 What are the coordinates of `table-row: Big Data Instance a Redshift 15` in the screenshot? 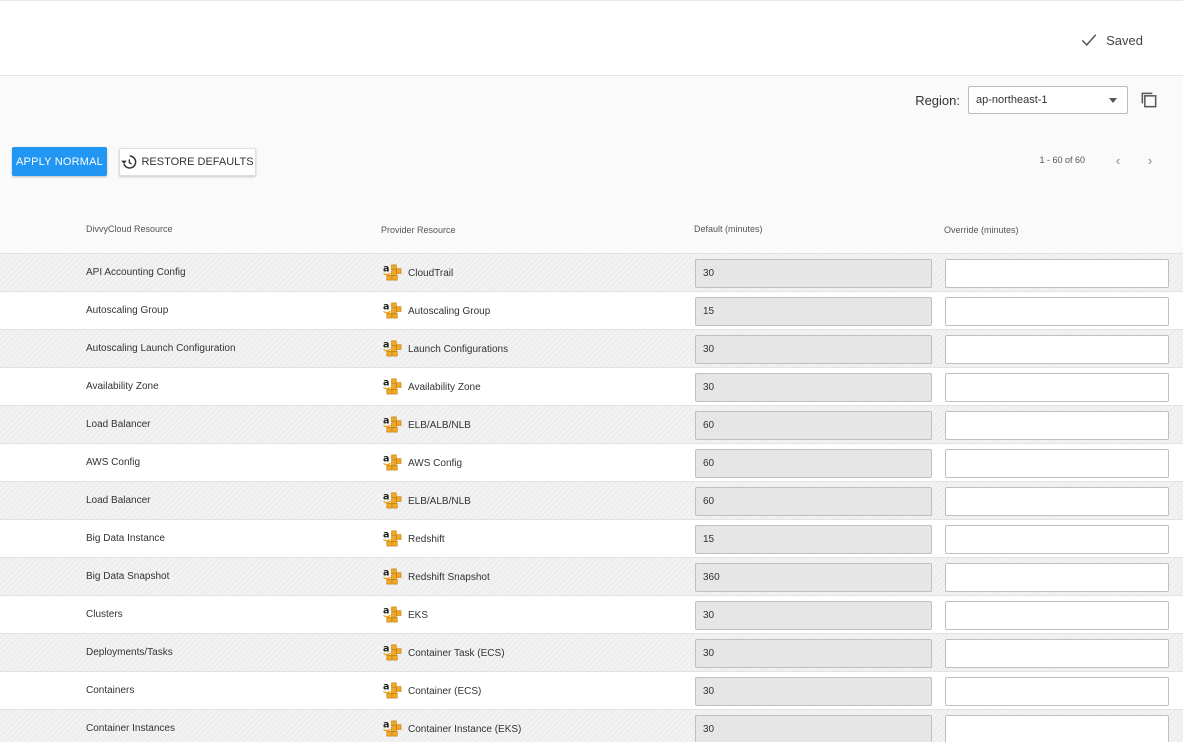 It's located at (591, 538).